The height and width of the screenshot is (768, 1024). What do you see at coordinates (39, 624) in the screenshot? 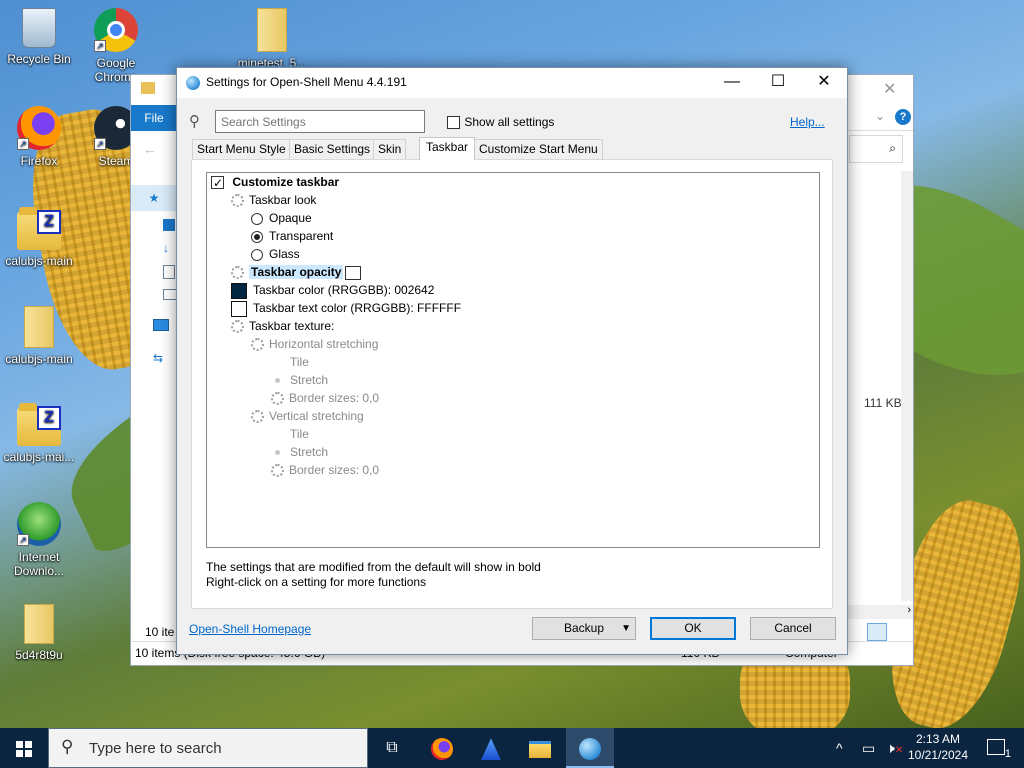
I see `folder-icon` at bounding box center [39, 624].